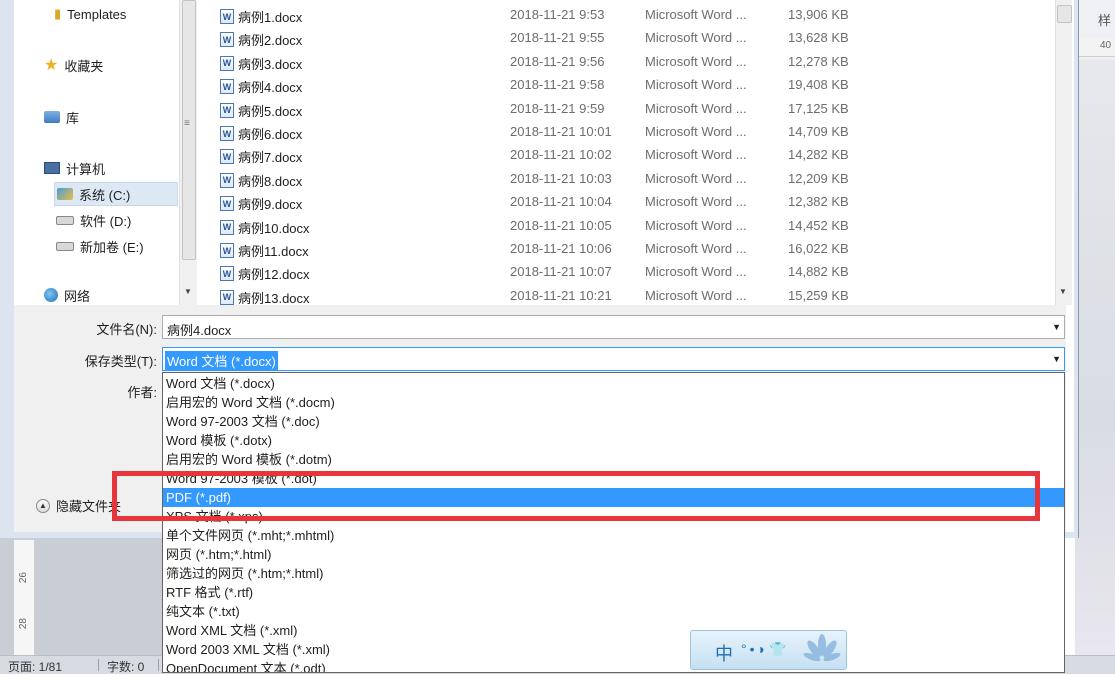 The image size is (1115, 675). Describe the element at coordinates (24, 597) in the screenshot. I see `vertical-ruler: 26 28` at that location.